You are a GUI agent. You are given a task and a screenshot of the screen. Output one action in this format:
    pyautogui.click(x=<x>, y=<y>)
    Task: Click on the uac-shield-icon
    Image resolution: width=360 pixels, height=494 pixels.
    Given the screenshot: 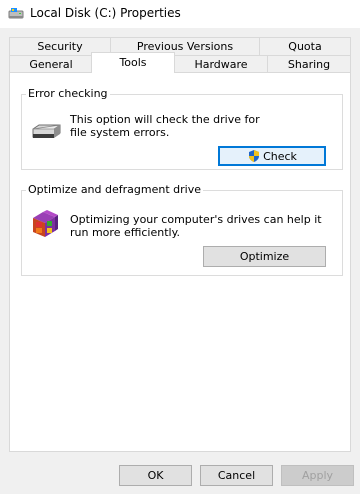 What is the action you would take?
    pyautogui.click(x=254, y=156)
    